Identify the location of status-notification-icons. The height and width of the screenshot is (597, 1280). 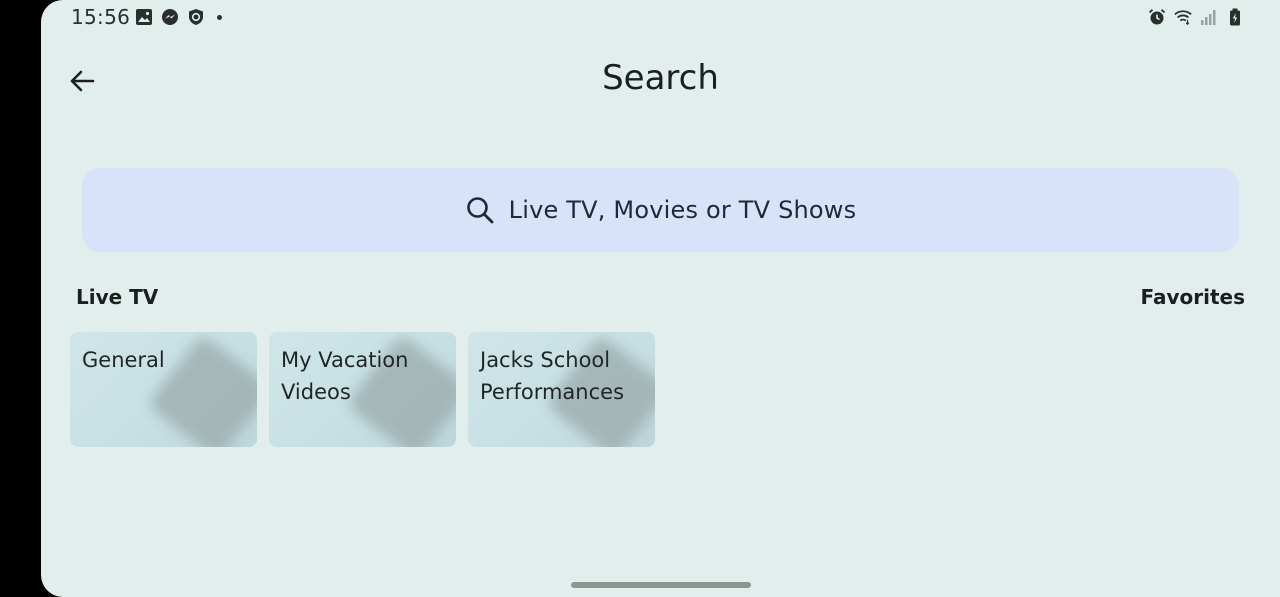
(178, 17).